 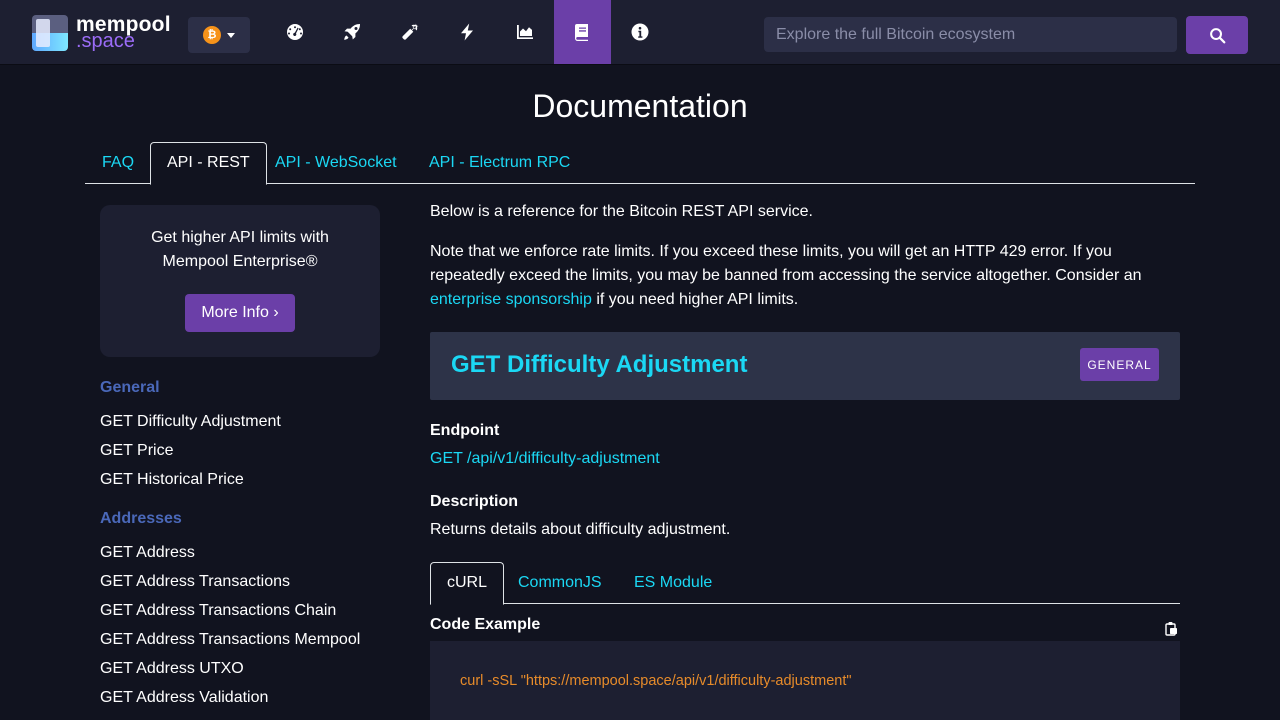 What do you see at coordinates (485, 624) in the screenshot?
I see `code-example-label: Code Example` at bounding box center [485, 624].